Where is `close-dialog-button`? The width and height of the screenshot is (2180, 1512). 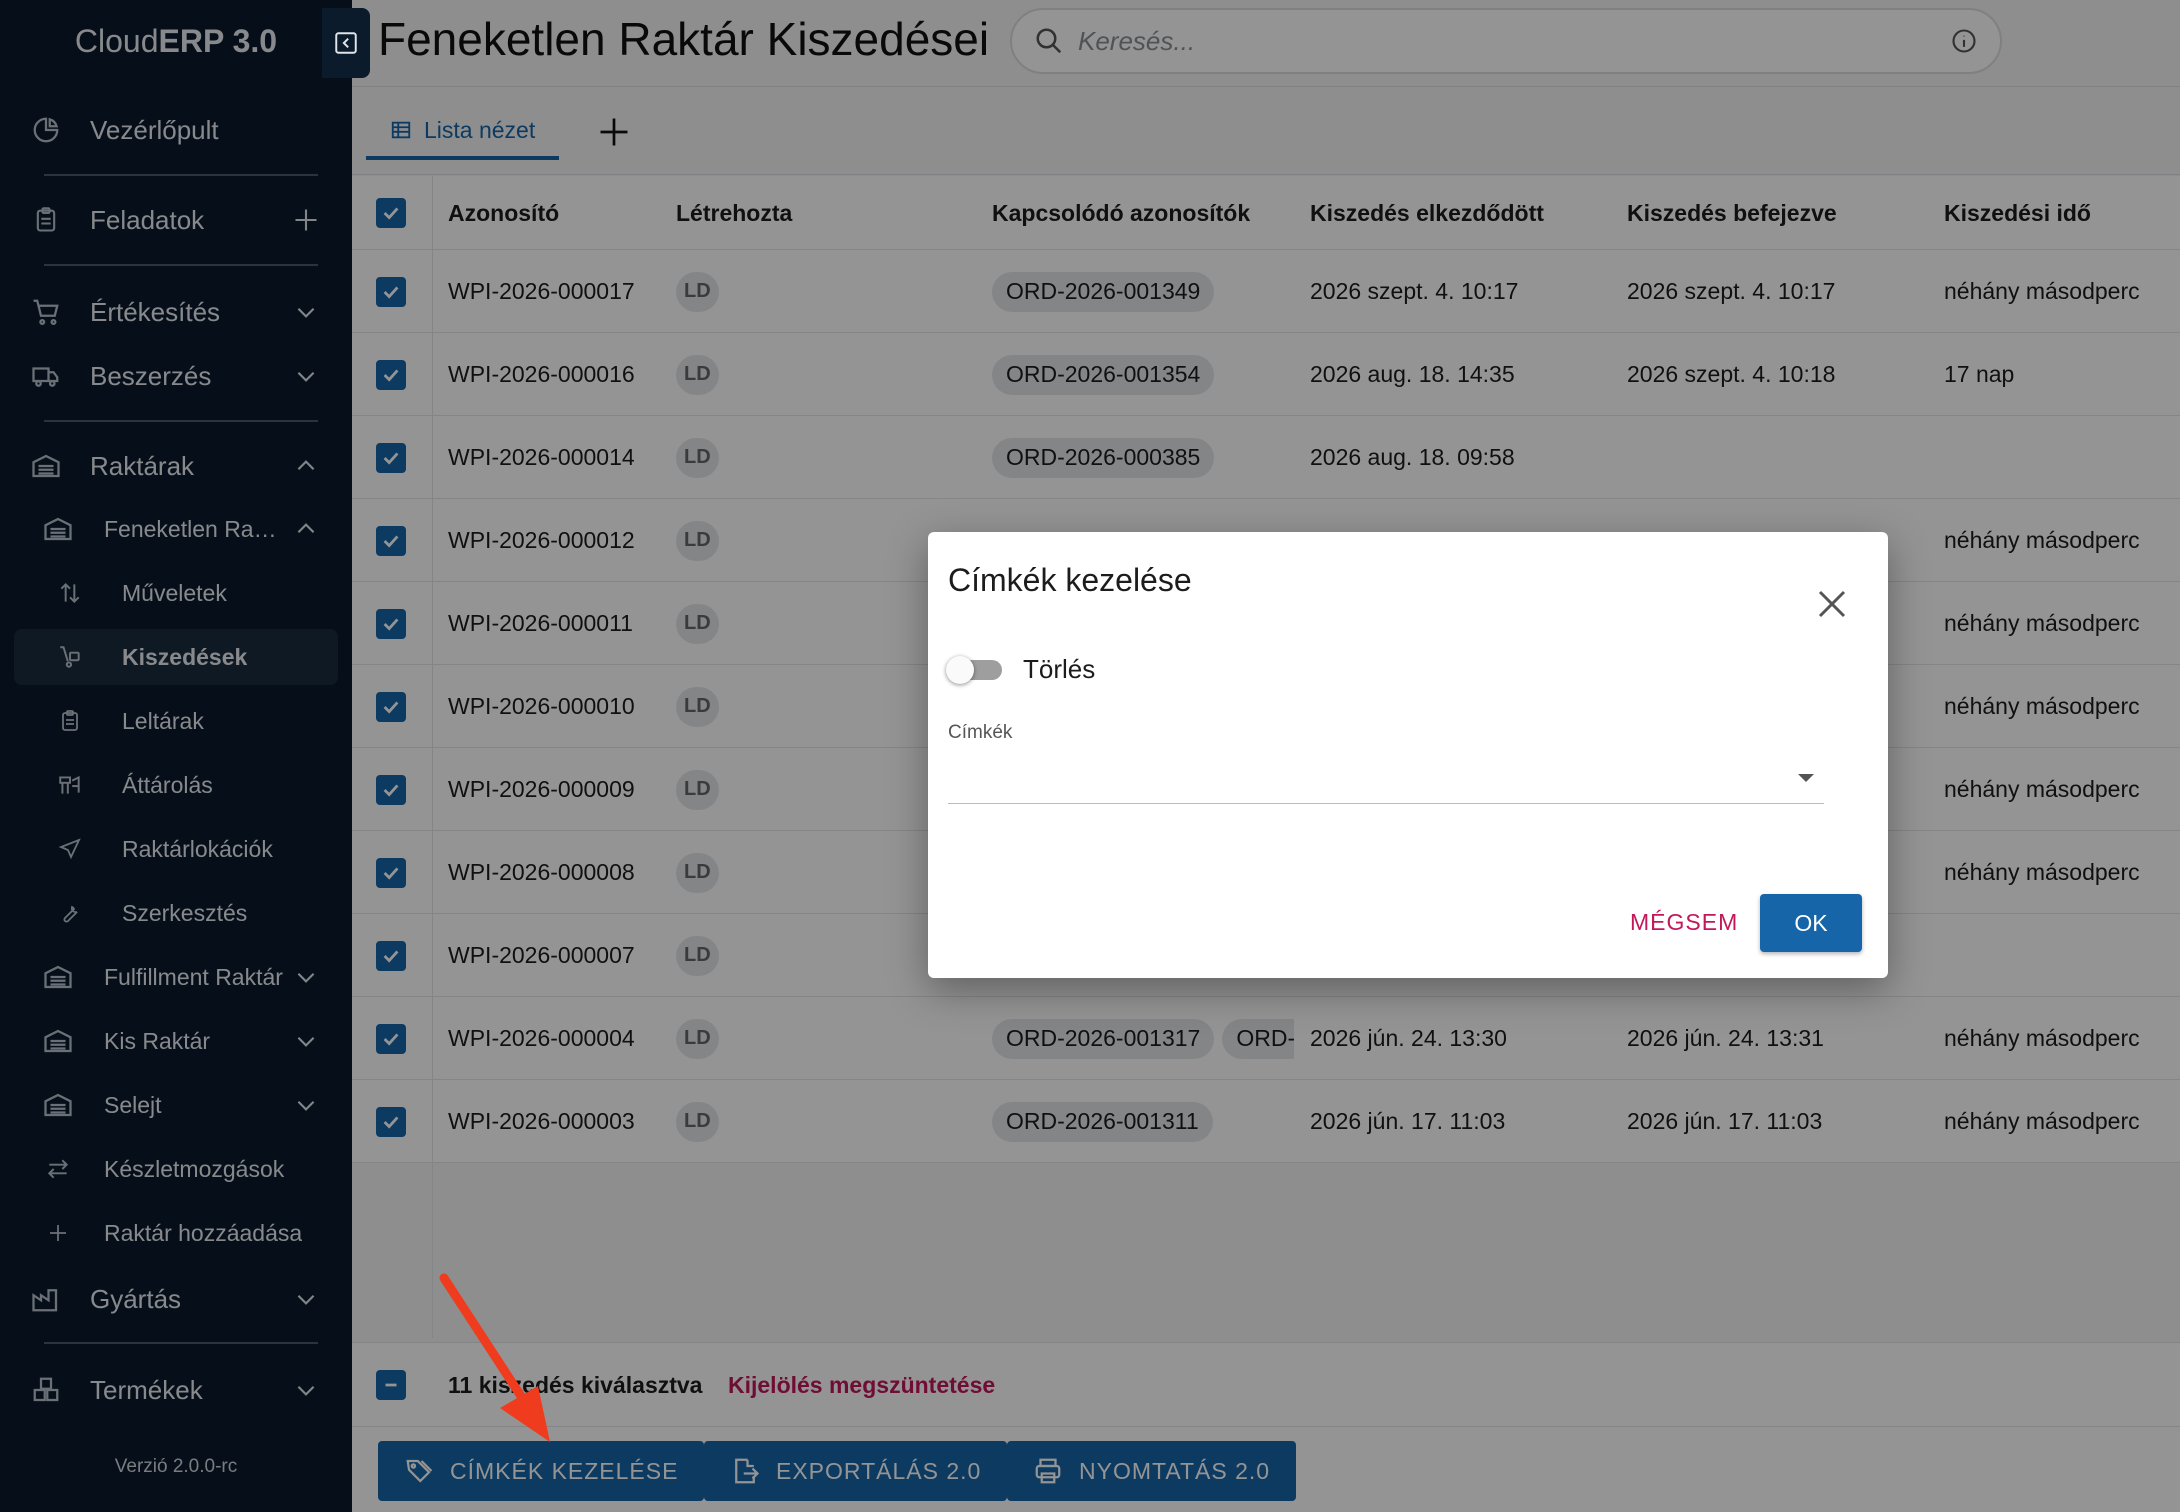
close-dialog-button is located at coordinates (1832, 604).